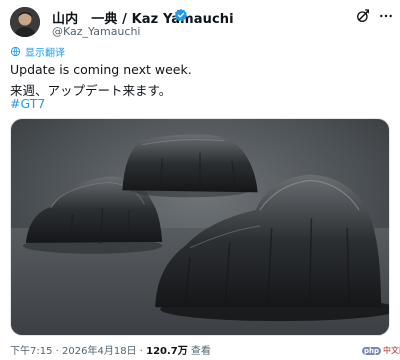 Image resolution: width=400 pixels, height=360 pixels. What do you see at coordinates (363, 16) in the screenshot?
I see `grok-icon` at bounding box center [363, 16].